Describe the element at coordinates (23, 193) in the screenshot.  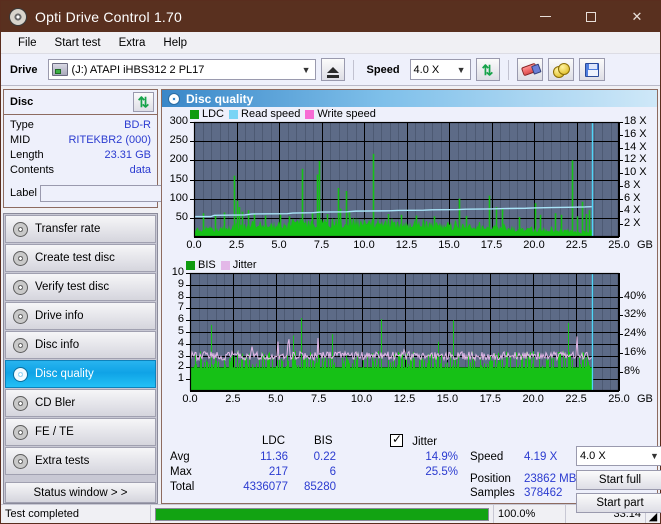
I see `disc-label-caption: Label` at that location.